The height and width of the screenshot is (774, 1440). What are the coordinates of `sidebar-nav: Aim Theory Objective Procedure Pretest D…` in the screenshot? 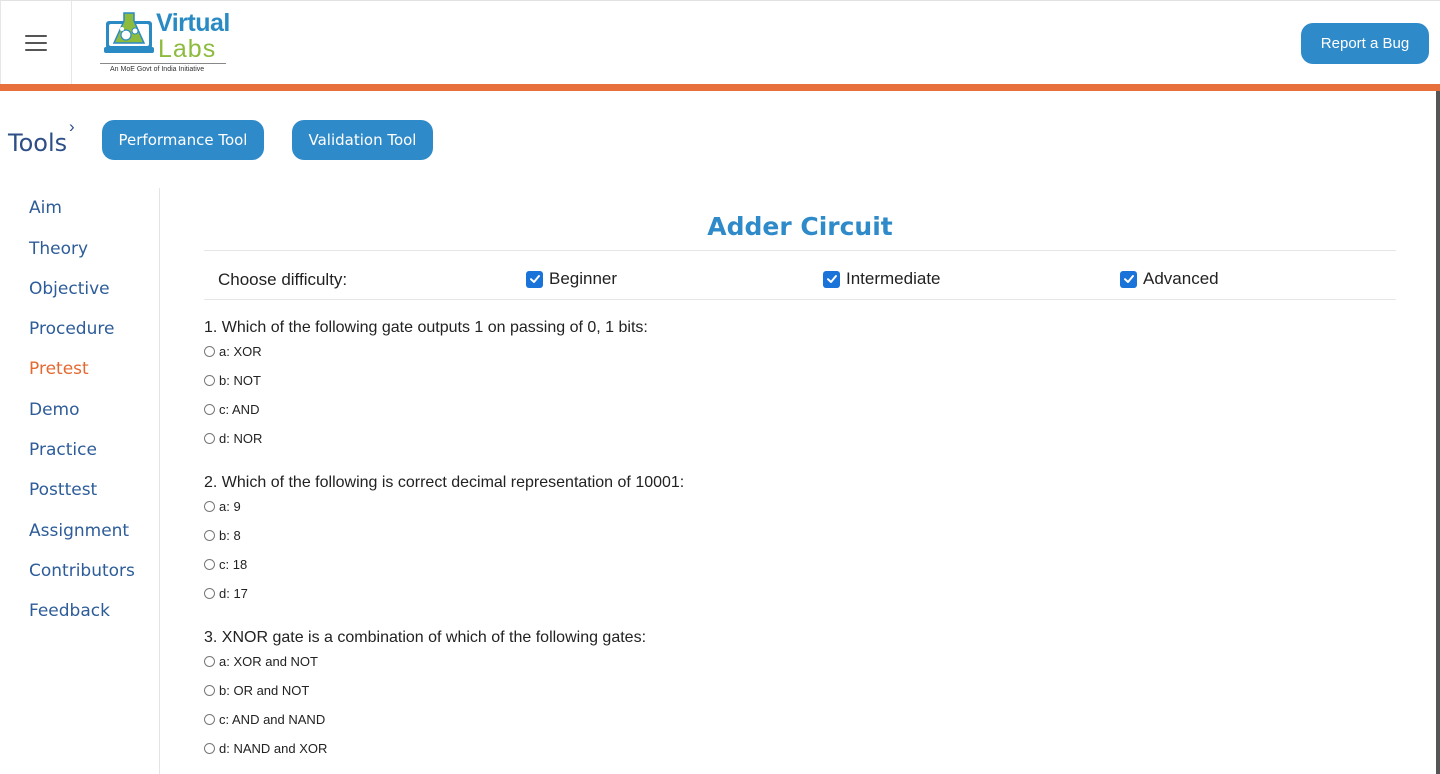 It's located at (80, 481).